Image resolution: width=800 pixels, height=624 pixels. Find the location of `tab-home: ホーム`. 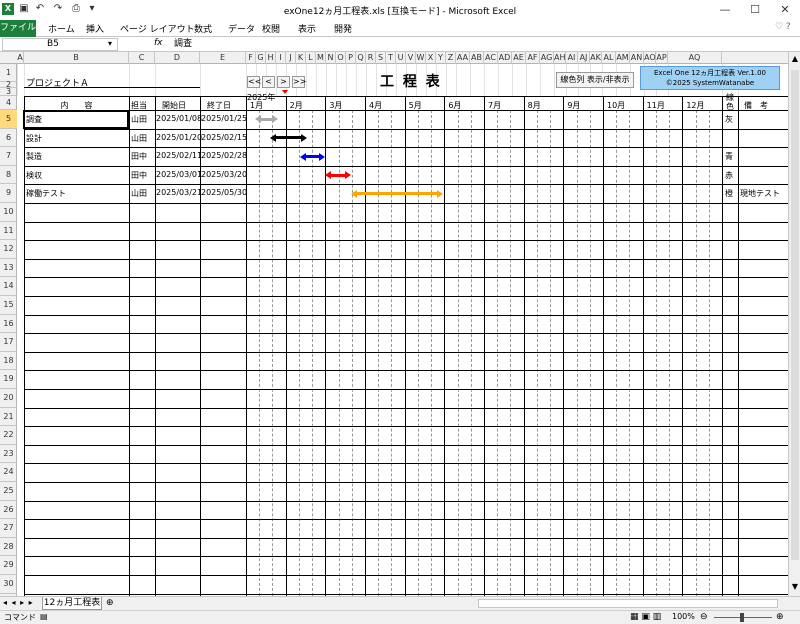

tab-home: ホーム is located at coordinates (61, 28).